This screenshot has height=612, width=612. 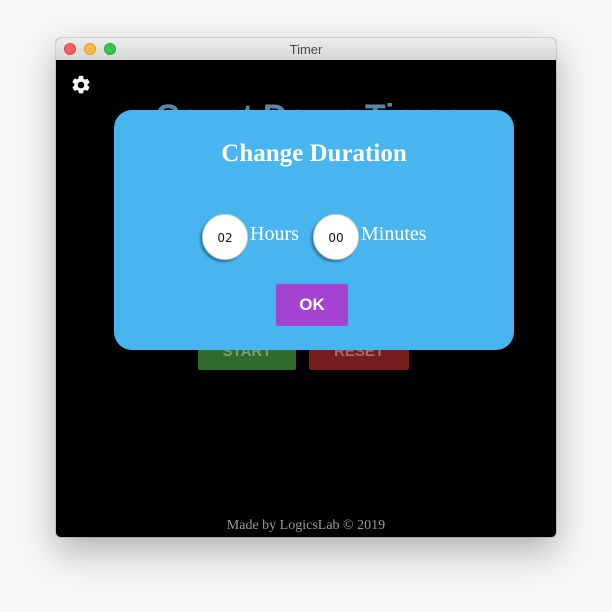 What do you see at coordinates (225, 237) in the screenshot?
I see `hours-input: 02` at bounding box center [225, 237].